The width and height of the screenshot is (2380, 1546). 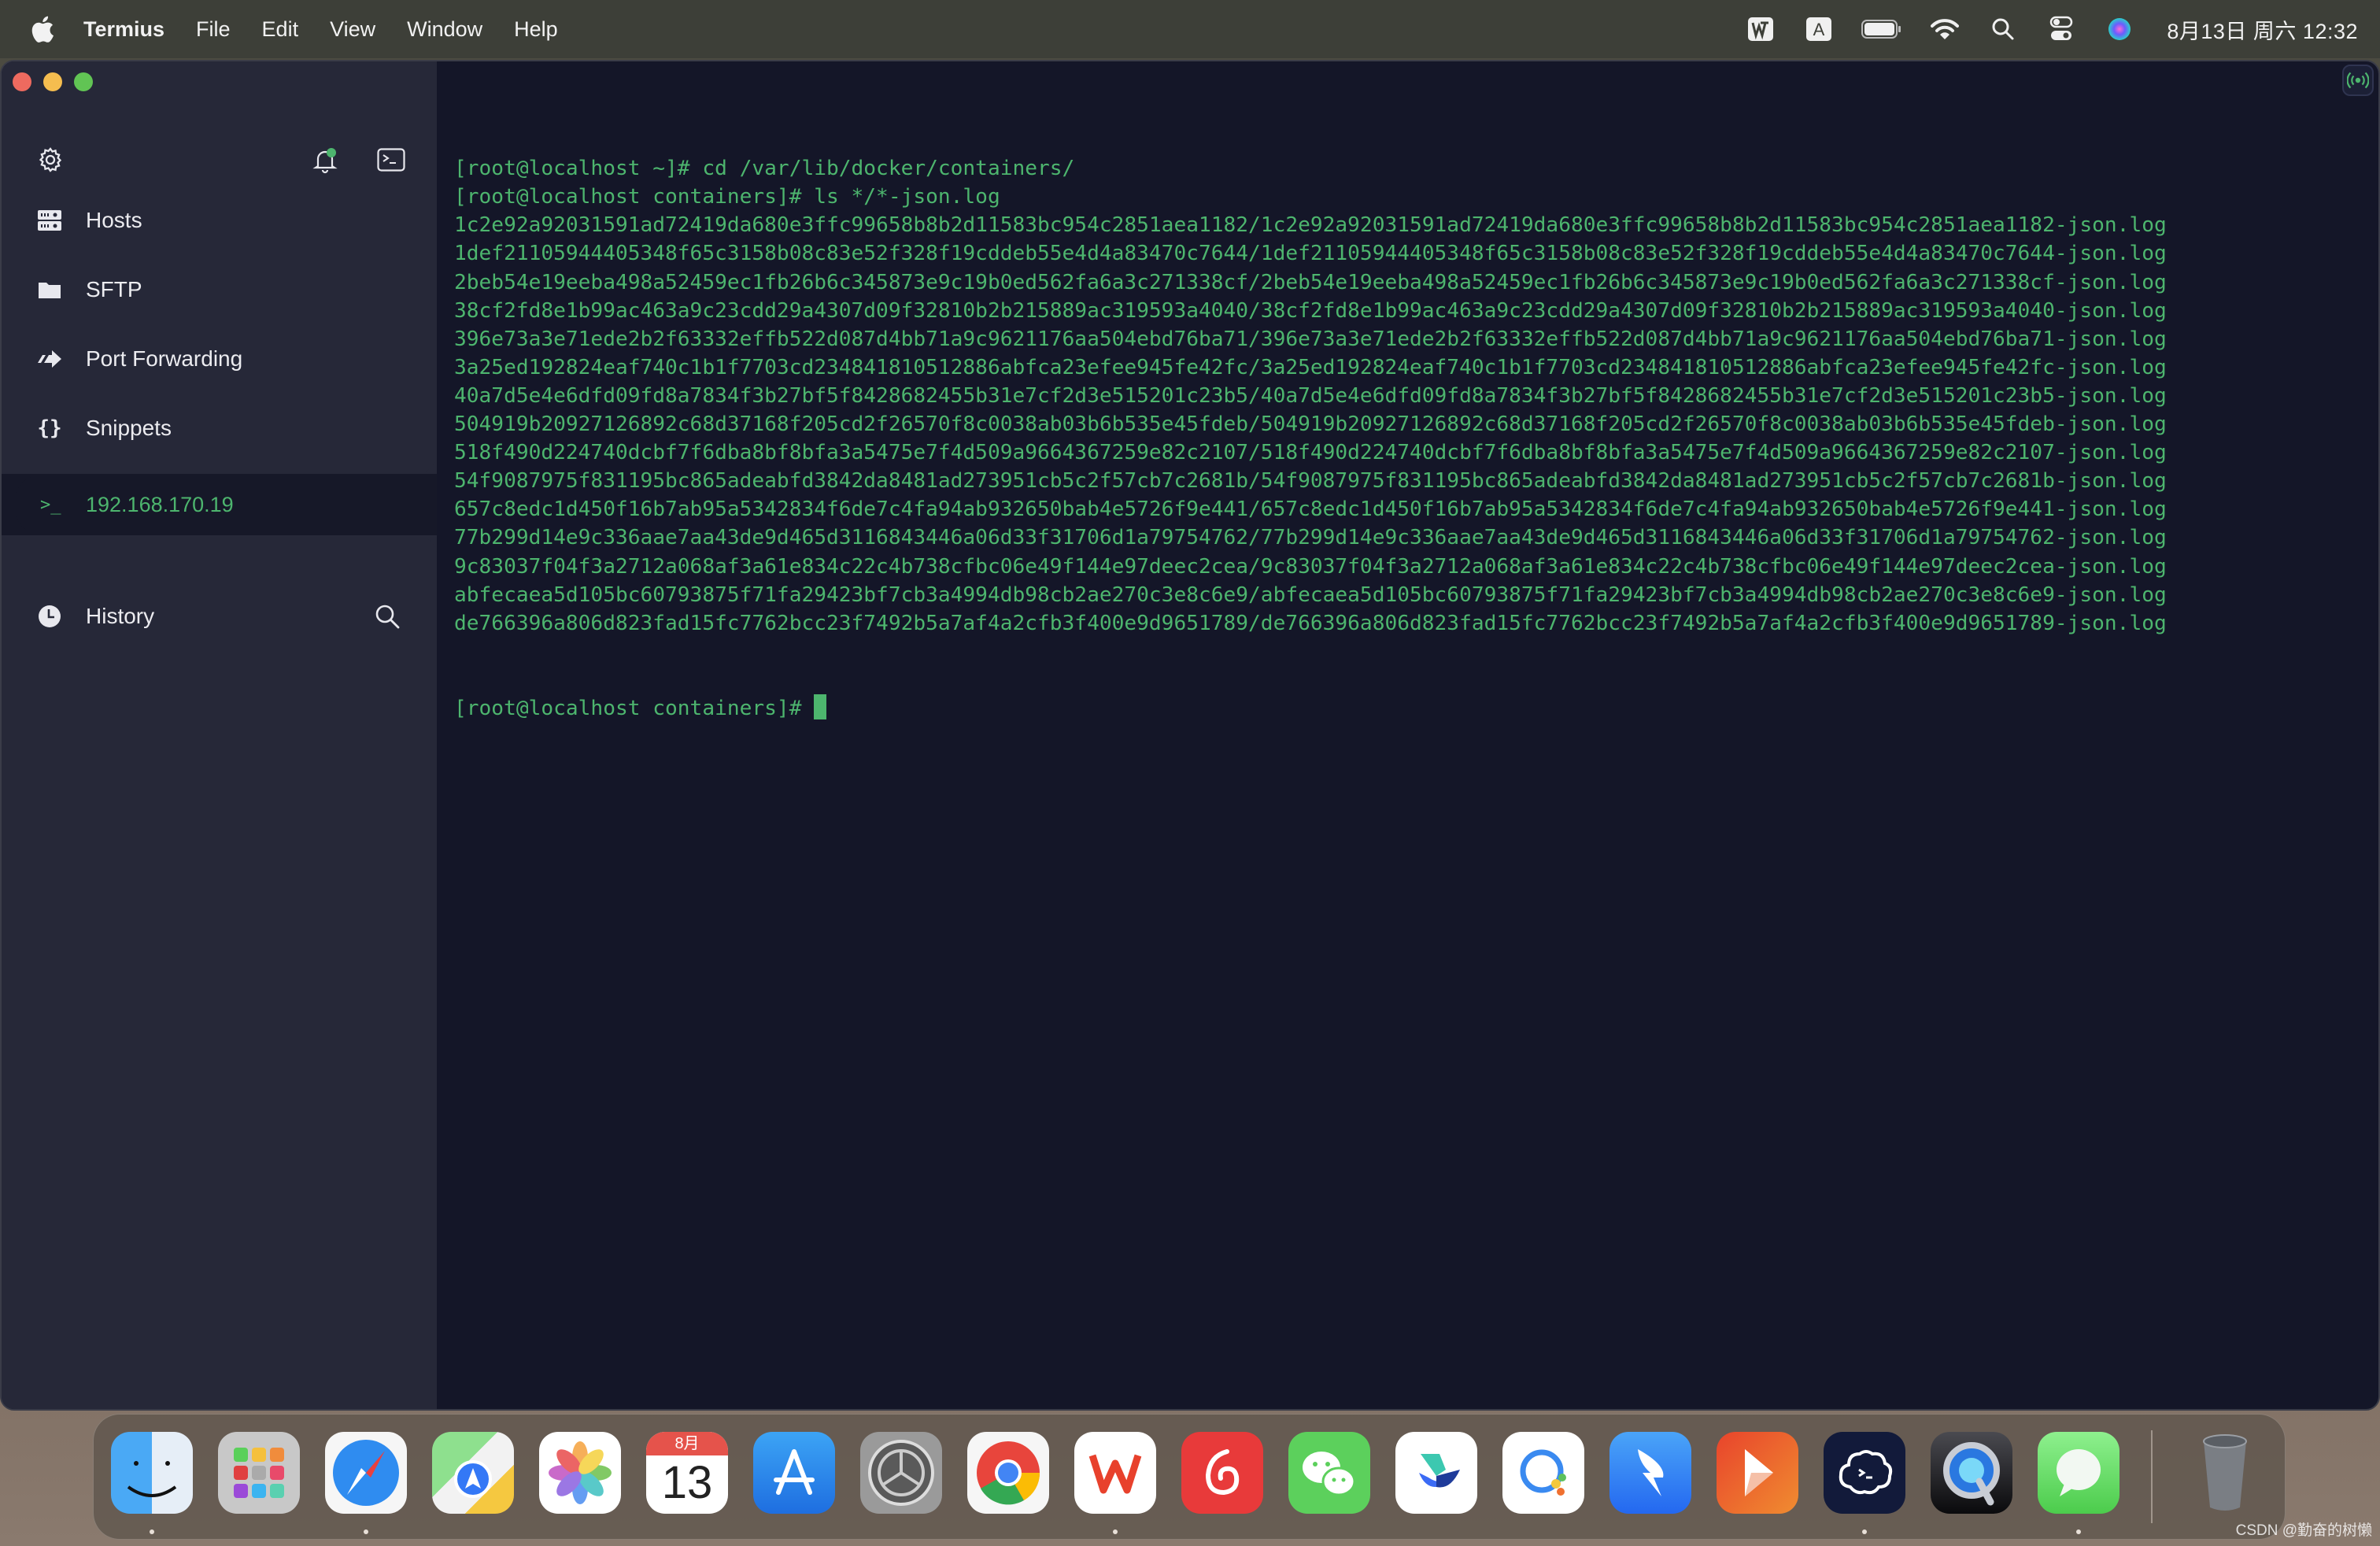 I want to click on dock-infuse-icon, so click(x=1757, y=1473).